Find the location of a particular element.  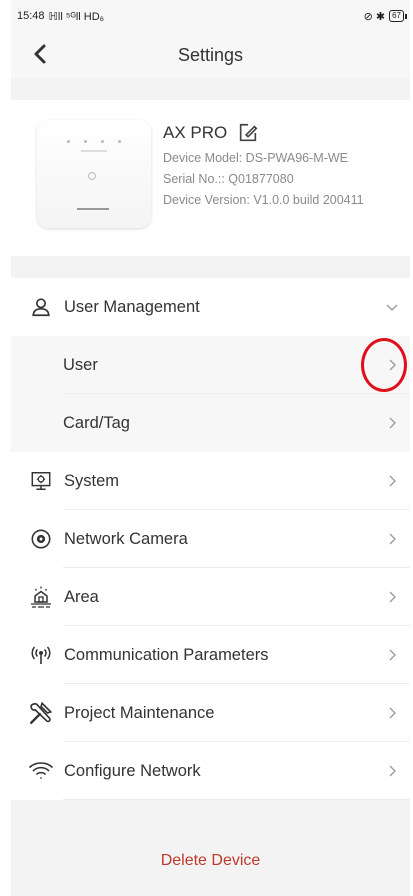

status-icons: ⊘ ✱ is located at coordinates (374, 16).